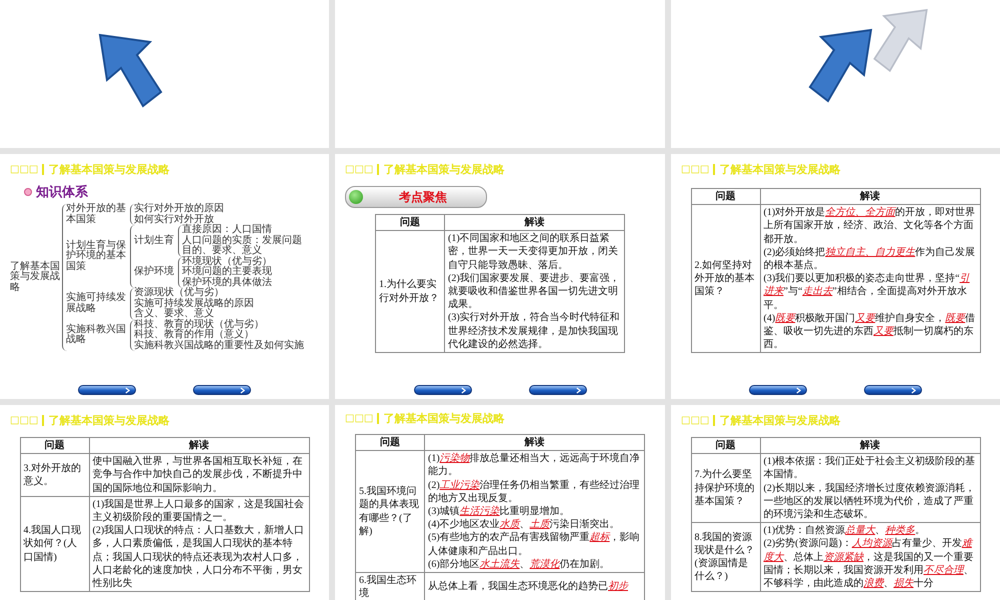 The height and width of the screenshot is (600, 1000). Describe the element at coordinates (222, 251) in the screenshot. I see `tree-label: 目的、要求、意义` at that location.